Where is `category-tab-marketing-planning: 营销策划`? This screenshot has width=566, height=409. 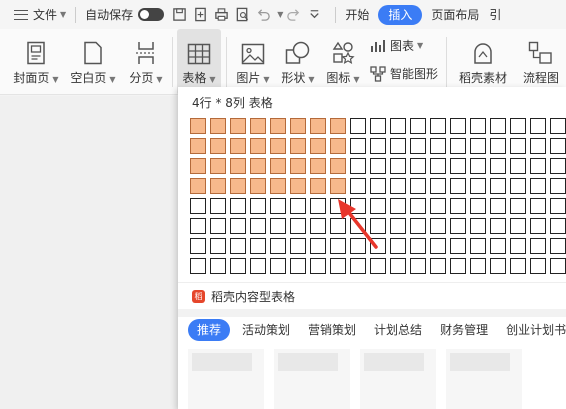
category-tab-marketing-planning: 营销策划 is located at coordinates (332, 330).